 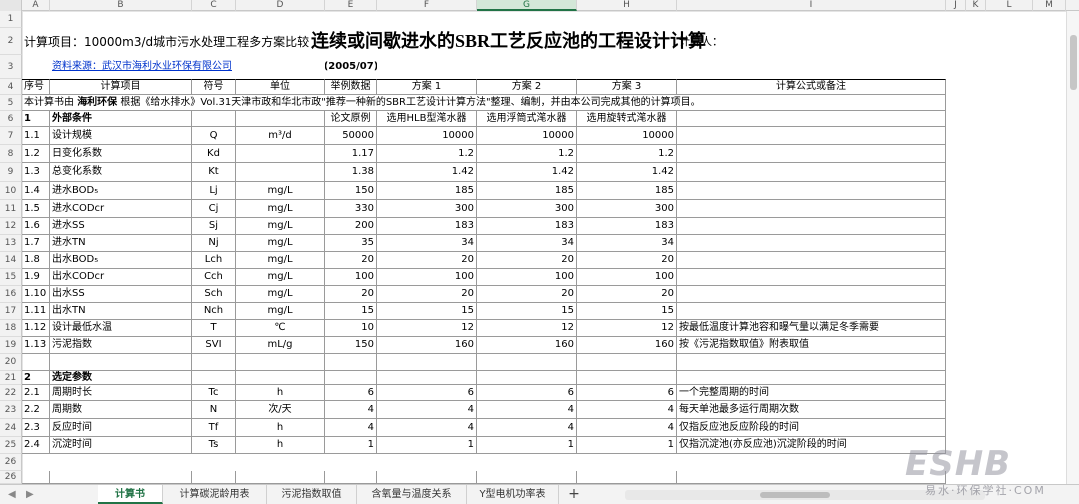 What do you see at coordinates (427, 294) in the screenshot?
I see `plan1-value-cell: 20` at bounding box center [427, 294].